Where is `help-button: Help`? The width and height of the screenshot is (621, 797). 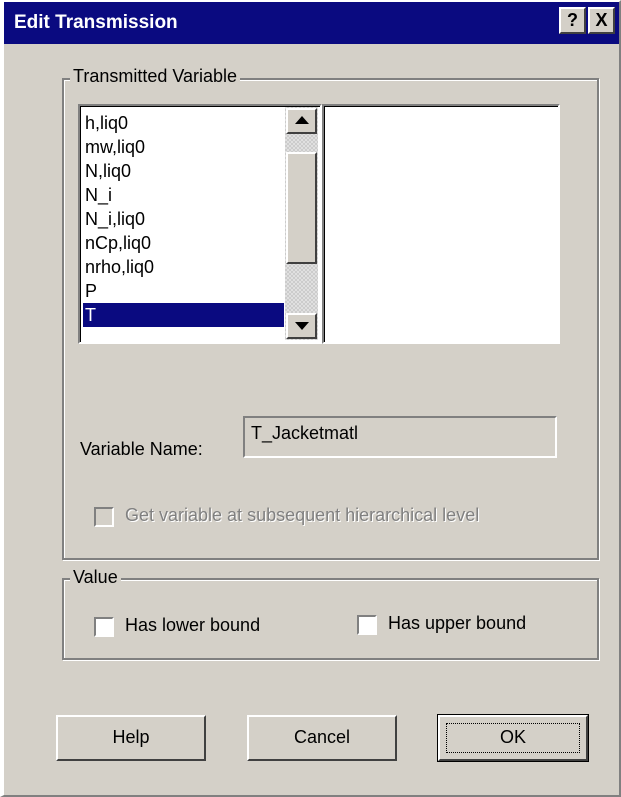 help-button: Help is located at coordinates (131, 738).